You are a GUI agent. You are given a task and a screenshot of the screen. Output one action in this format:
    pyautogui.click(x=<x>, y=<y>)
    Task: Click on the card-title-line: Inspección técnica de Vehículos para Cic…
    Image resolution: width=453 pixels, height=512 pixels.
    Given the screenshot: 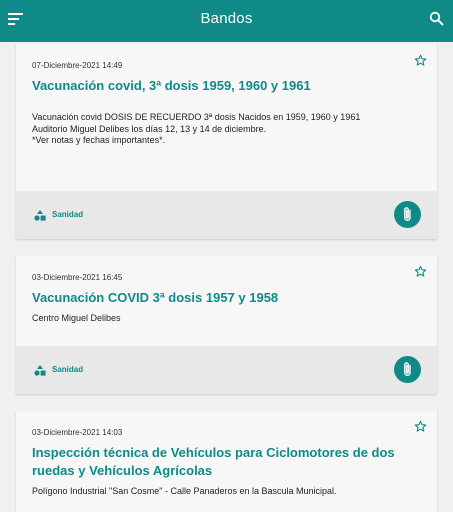 What is the action you would take?
    pyautogui.click(x=213, y=452)
    